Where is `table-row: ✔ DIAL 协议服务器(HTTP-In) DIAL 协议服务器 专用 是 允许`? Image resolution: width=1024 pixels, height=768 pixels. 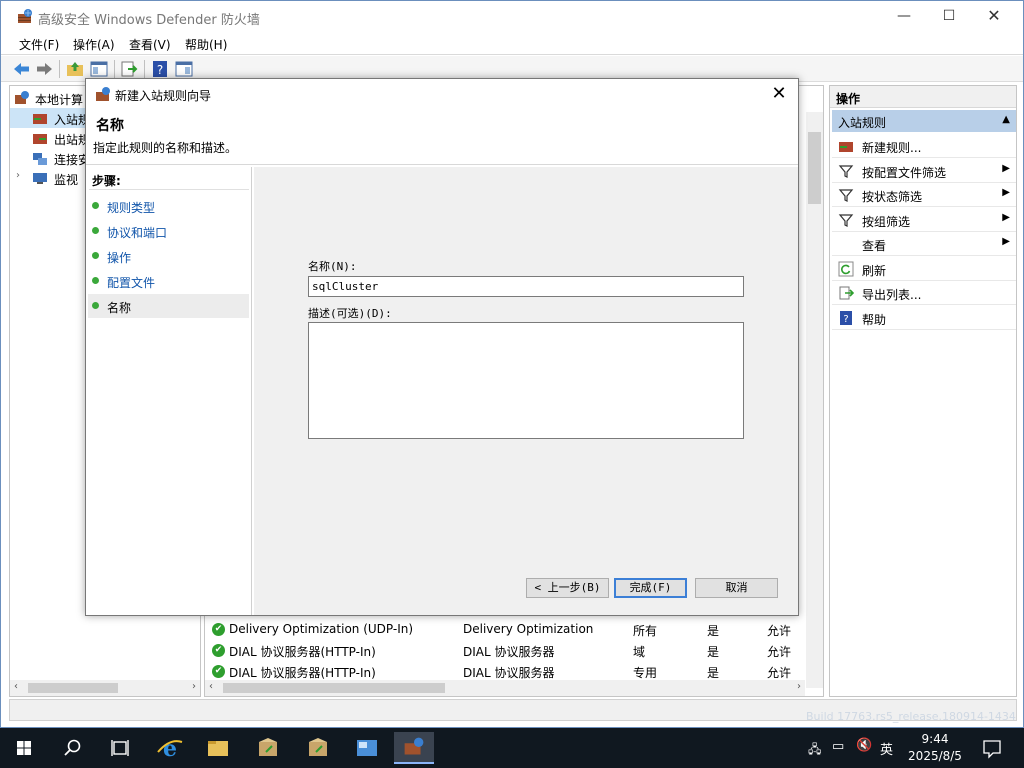
table-row: ✔ DIAL 协议服务器(HTTP-In) DIAL 协议服务器 专用 是 允许 is located at coordinates (510, 672).